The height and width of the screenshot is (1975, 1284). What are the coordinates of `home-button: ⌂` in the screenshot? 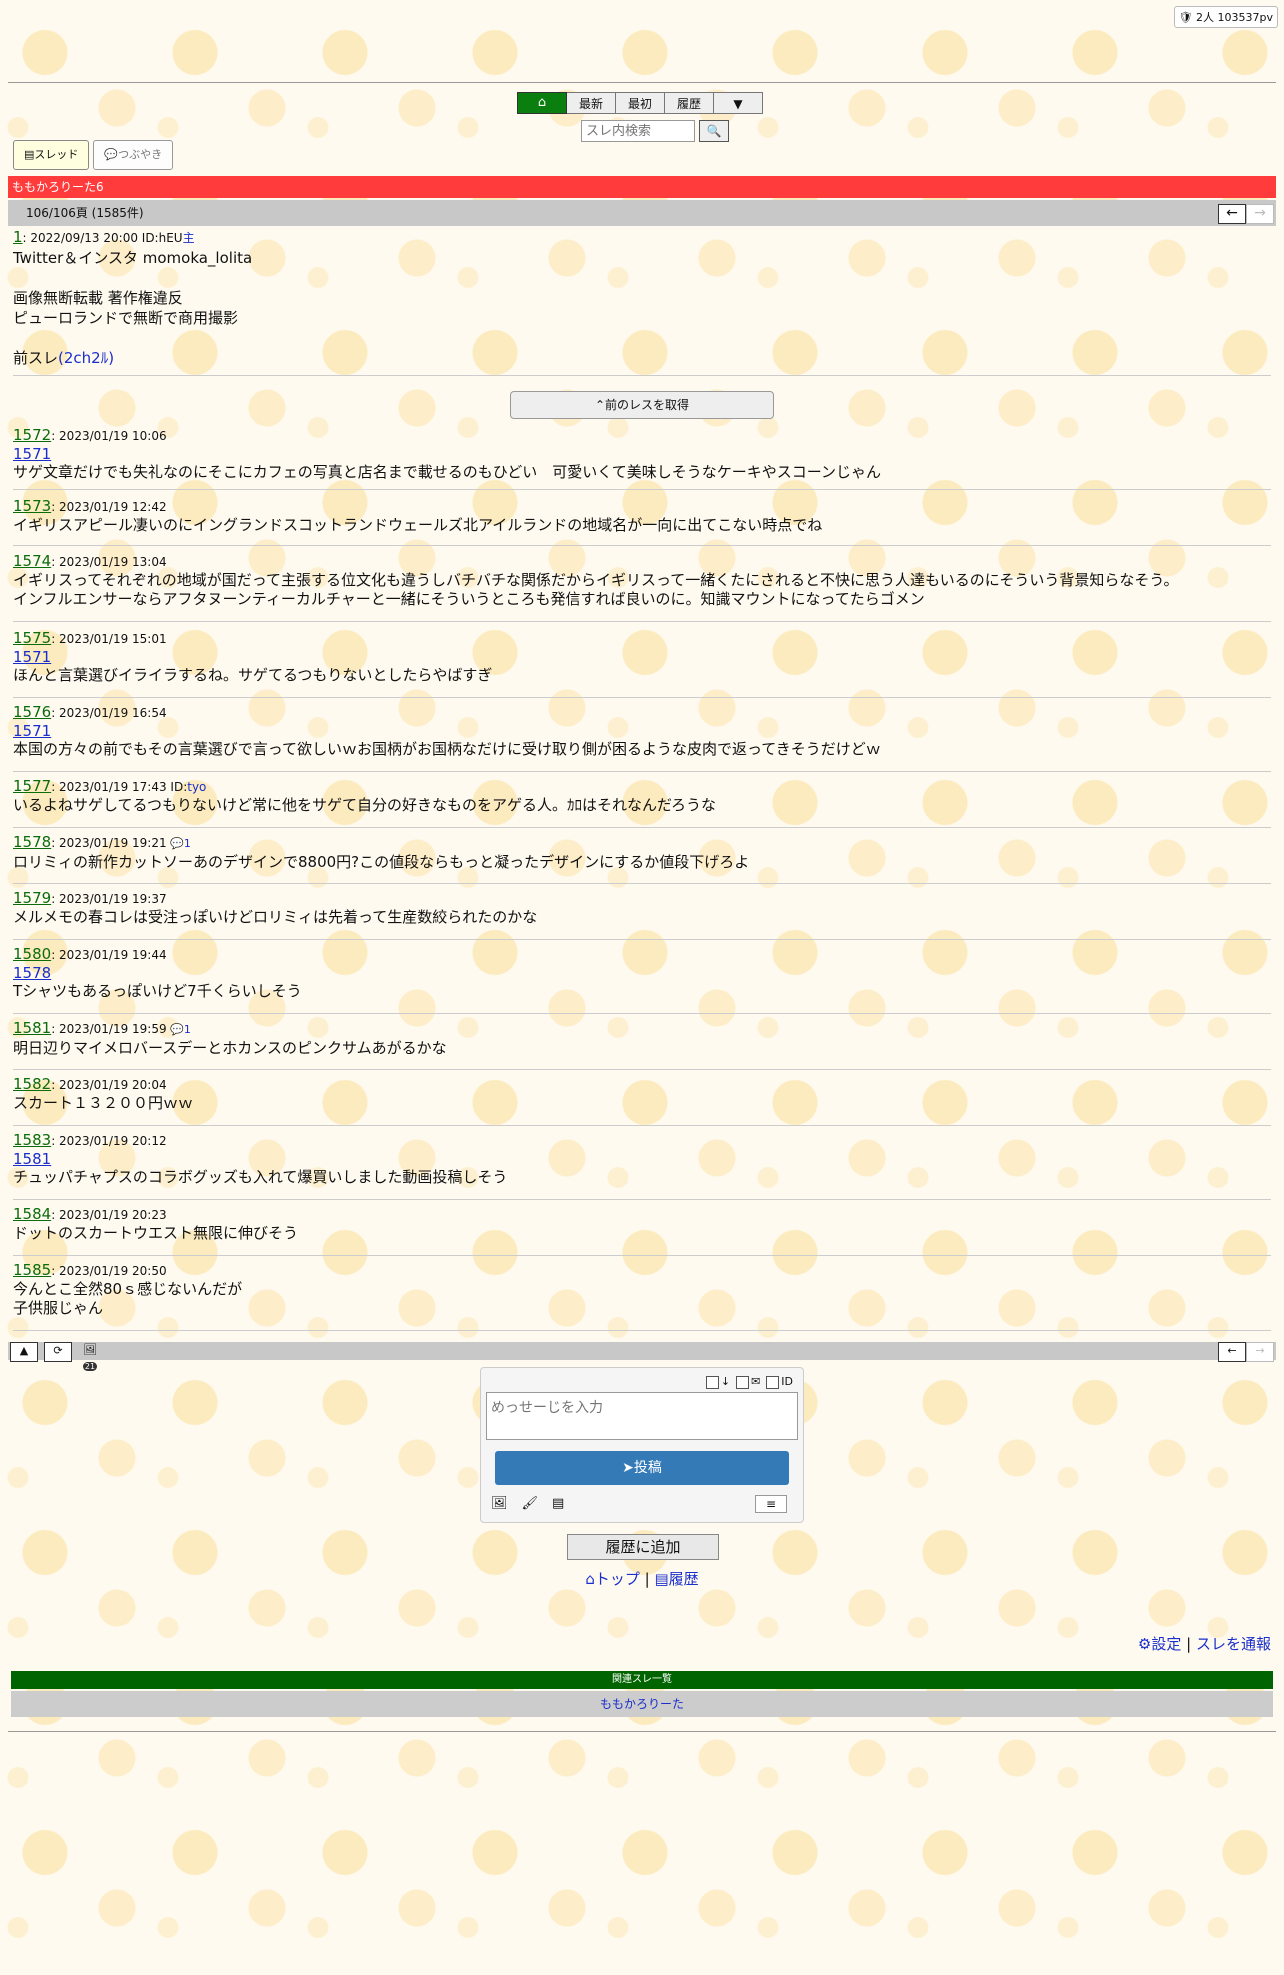 It's located at (542, 103).